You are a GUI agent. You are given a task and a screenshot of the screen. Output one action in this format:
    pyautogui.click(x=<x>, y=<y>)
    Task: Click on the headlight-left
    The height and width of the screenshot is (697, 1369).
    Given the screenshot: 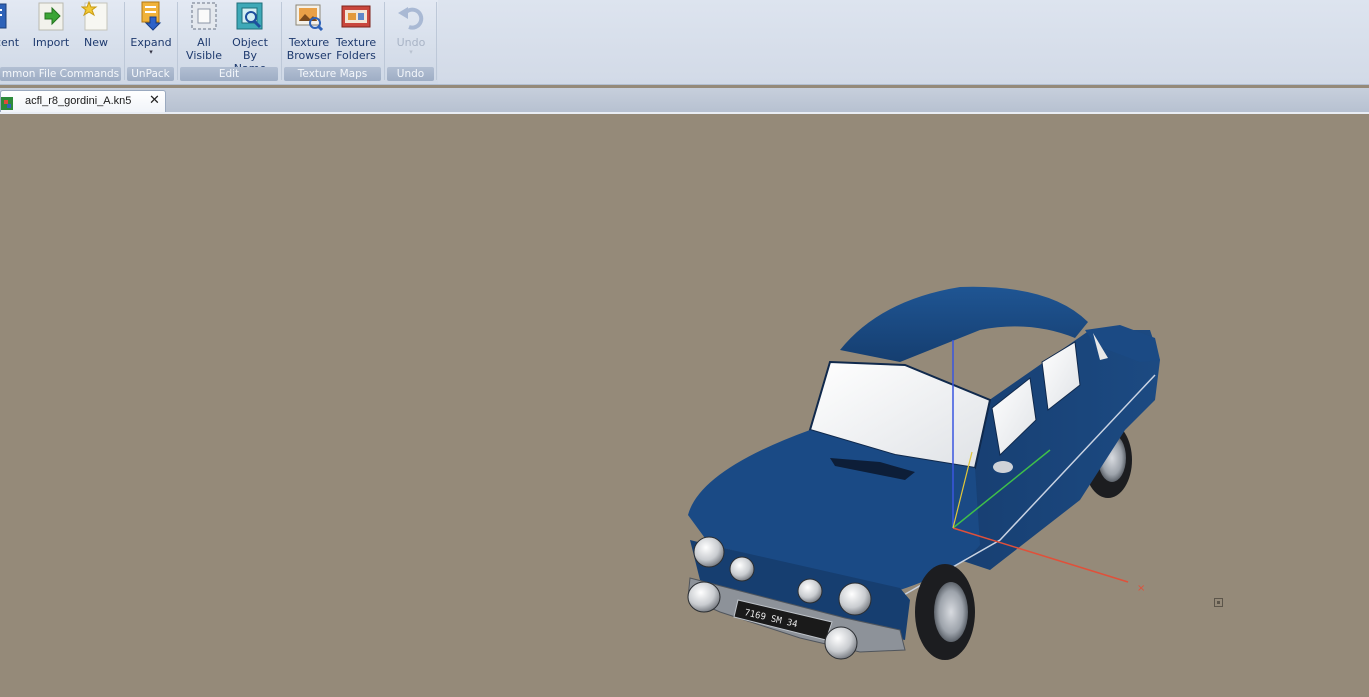 What is the action you would take?
    pyautogui.click(x=709, y=552)
    